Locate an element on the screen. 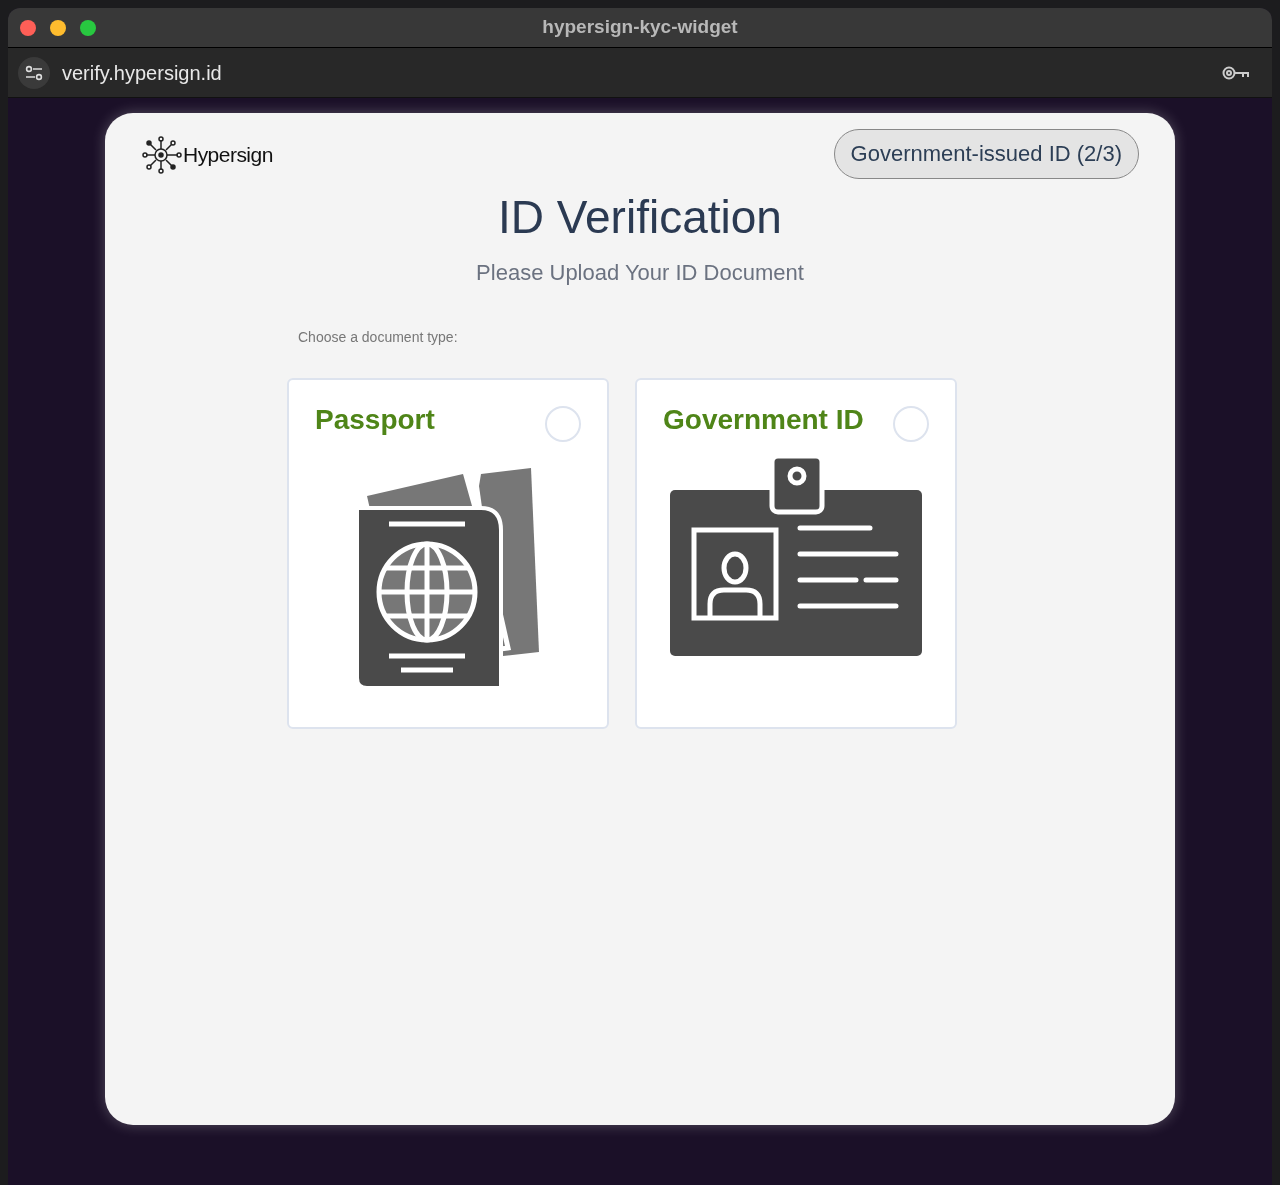  settings-sliders-icon is located at coordinates (34, 72).